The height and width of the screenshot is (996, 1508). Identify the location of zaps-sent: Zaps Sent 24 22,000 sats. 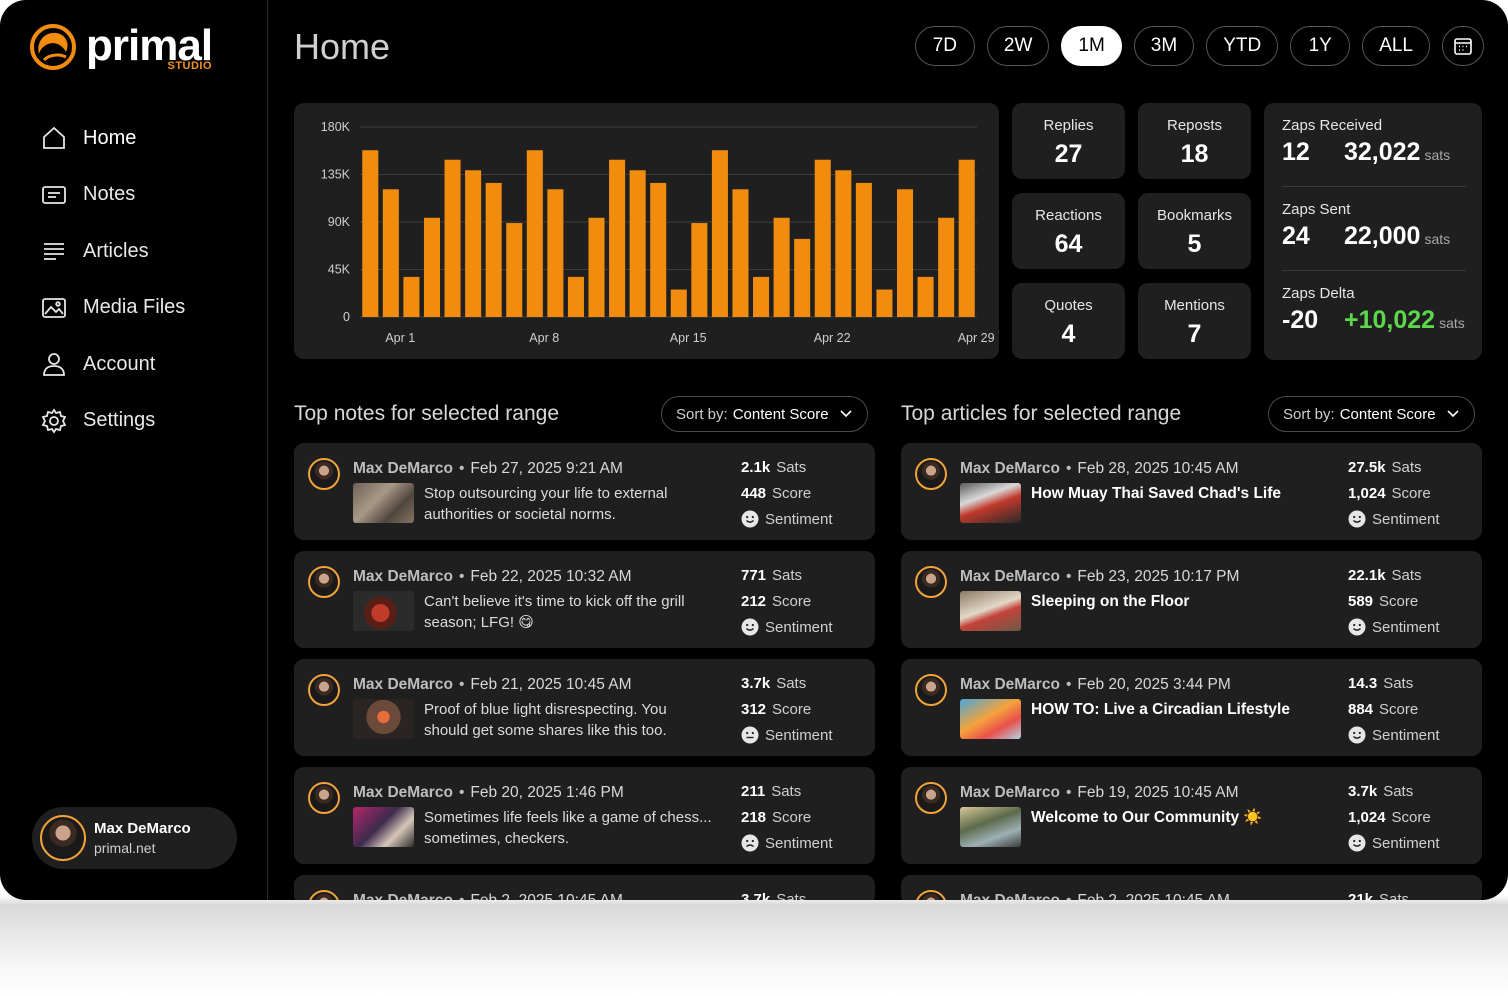
(1374, 229).